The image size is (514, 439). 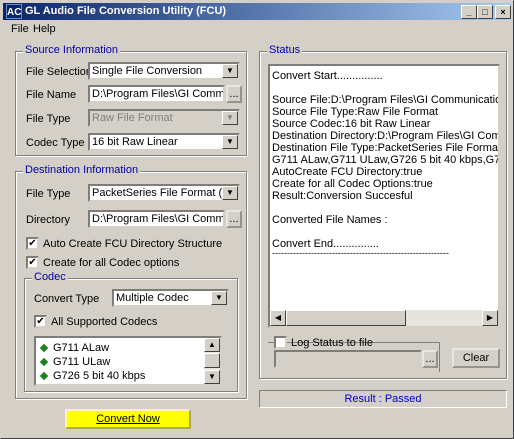 I want to click on codec-type-dropdown: 16 bit Raw Linear ▼, so click(x=164, y=142).